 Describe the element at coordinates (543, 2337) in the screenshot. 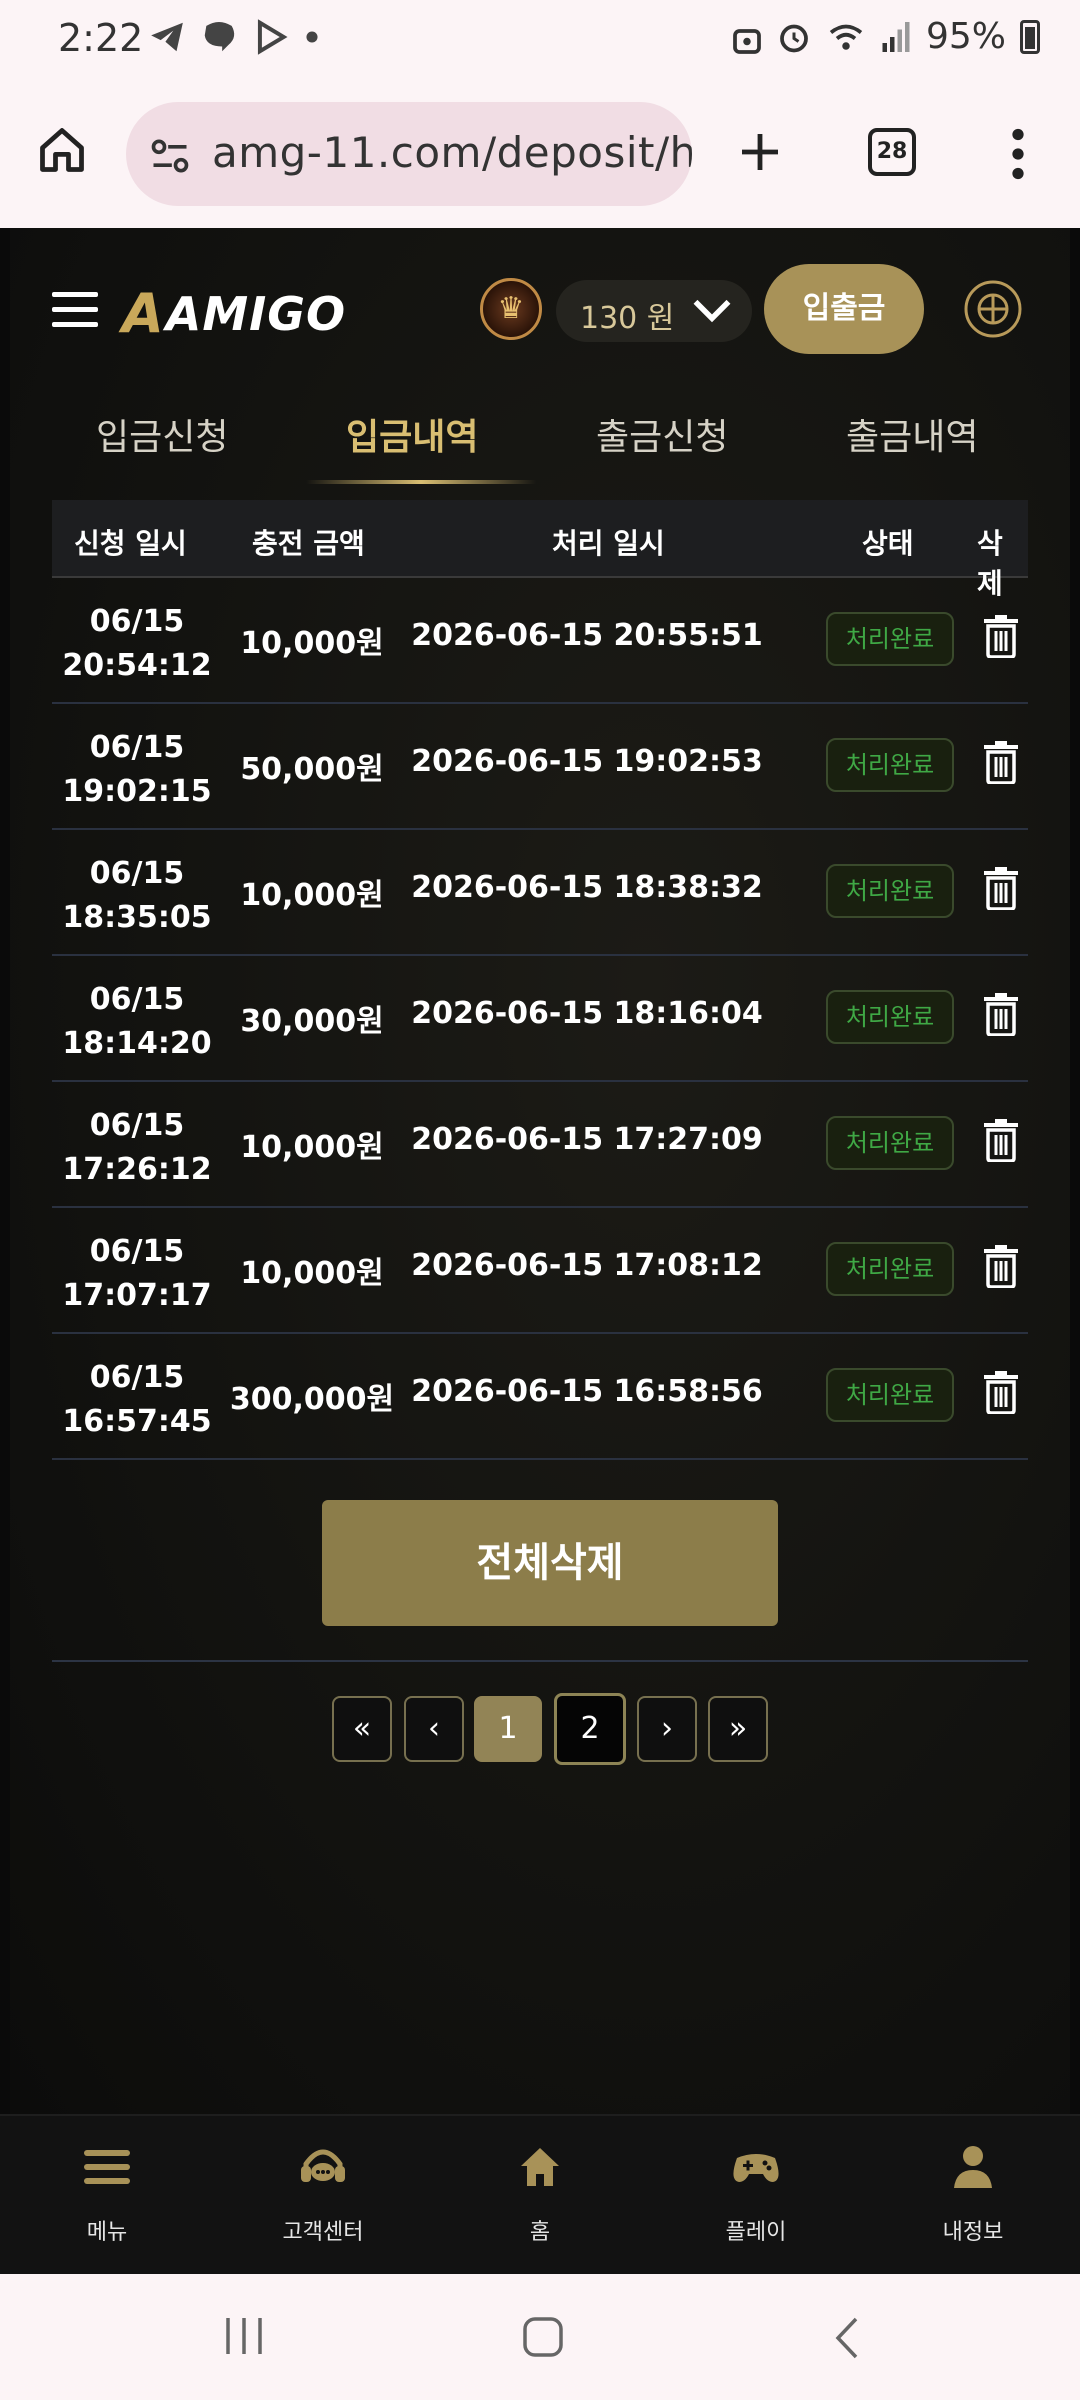

I see `home-button-icon` at that location.